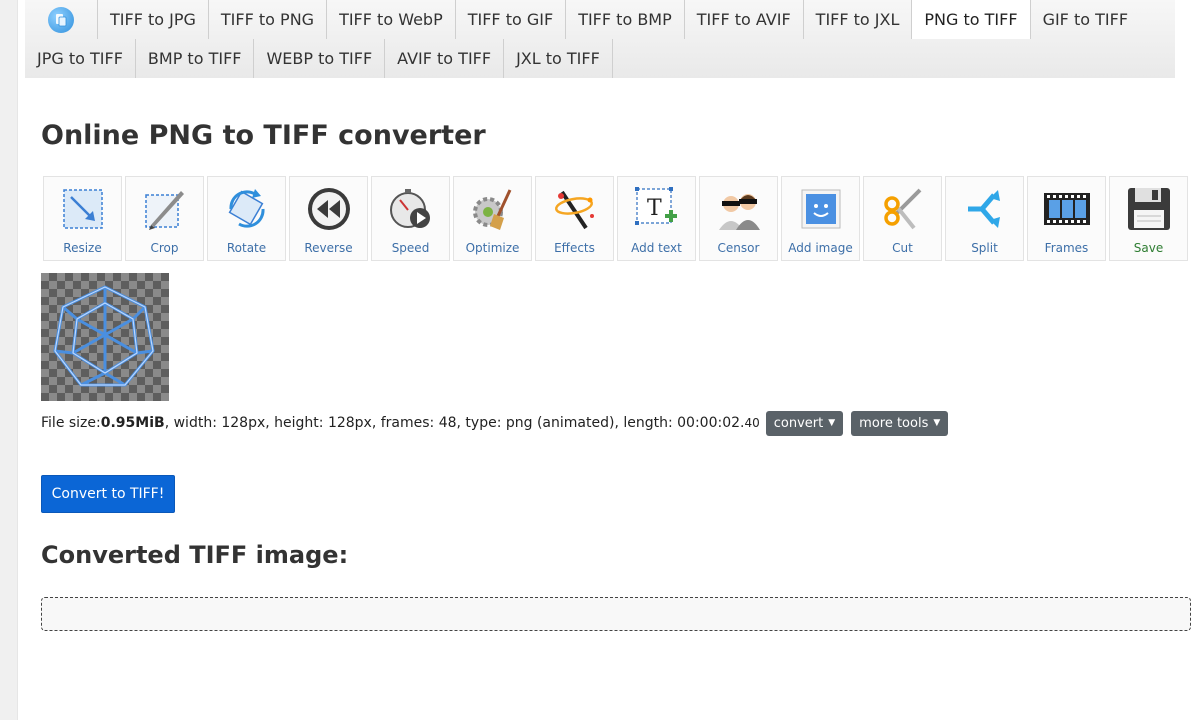  Describe the element at coordinates (194, 58) in the screenshot. I see `tab-bmp-to-tiff: BMP to TIFF` at that location.